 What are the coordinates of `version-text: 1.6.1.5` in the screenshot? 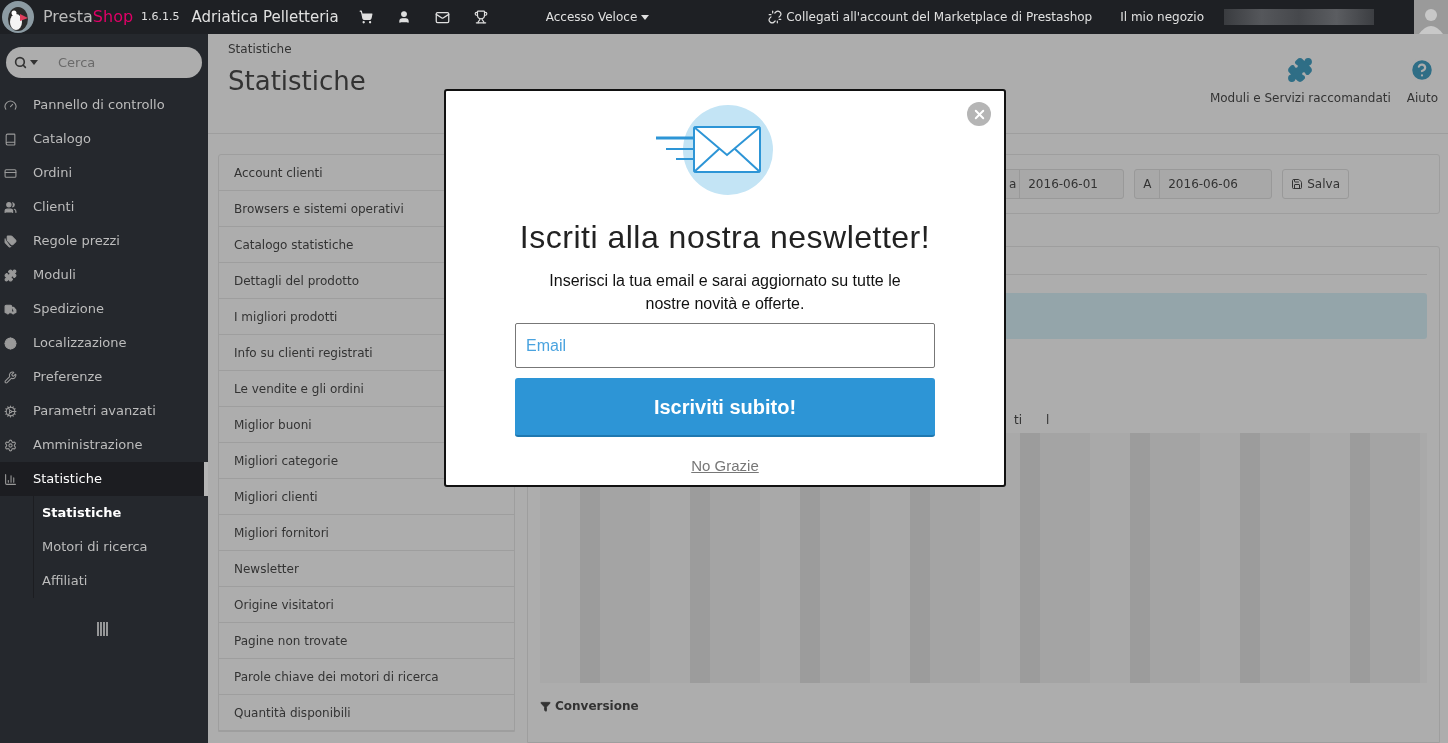 It's located at (160, 16).